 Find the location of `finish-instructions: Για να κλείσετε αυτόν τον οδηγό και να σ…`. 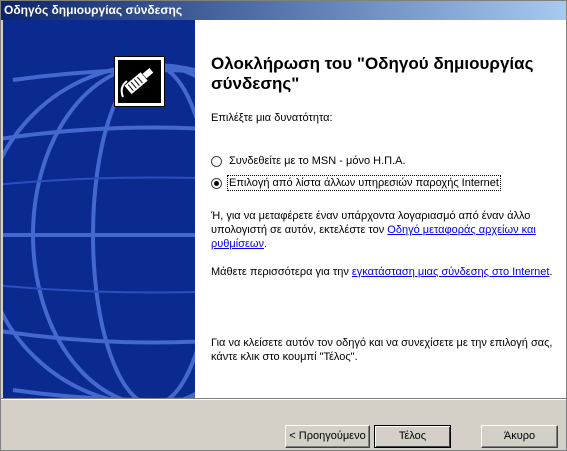

finish-instructions: Για να κλείσετε αυτόν τον οδηγό και να σ… is located at coordinates (382, 350).